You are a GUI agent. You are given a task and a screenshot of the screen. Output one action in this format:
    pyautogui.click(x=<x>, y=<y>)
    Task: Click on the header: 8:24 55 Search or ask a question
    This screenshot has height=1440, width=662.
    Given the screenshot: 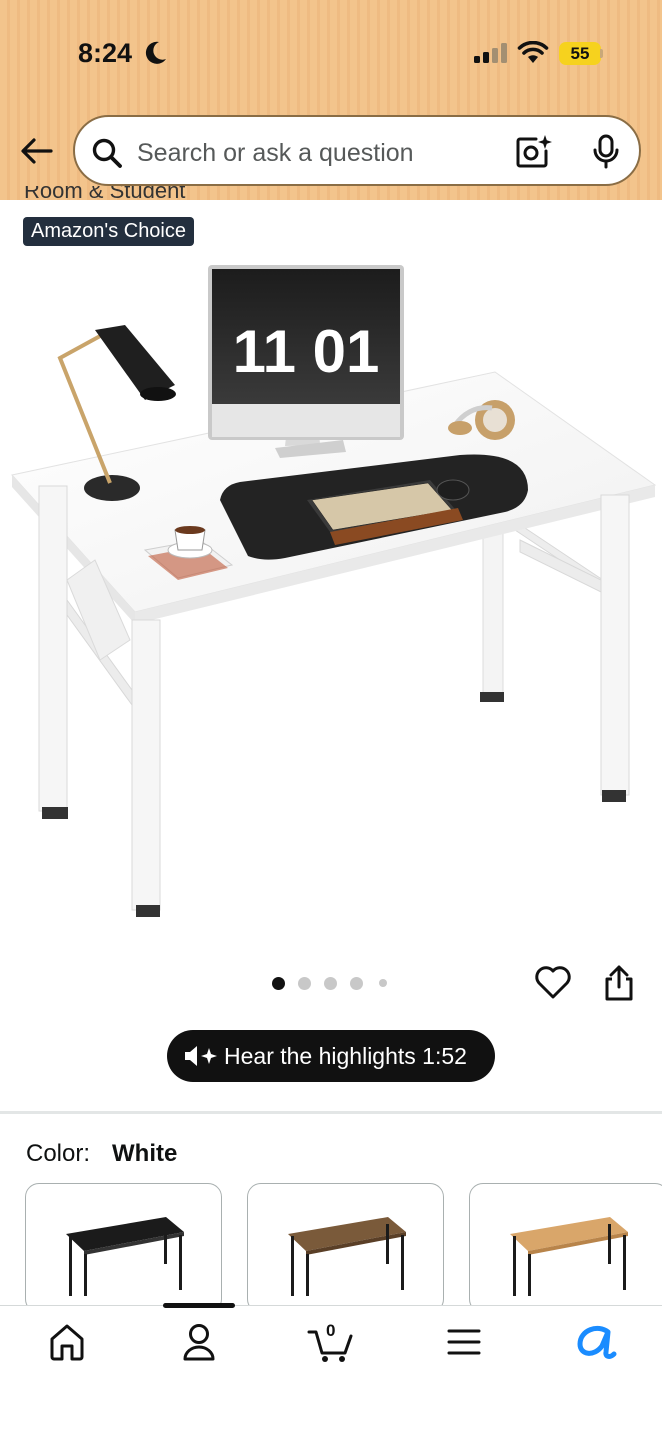 What is the action you would take?
    pyautogui.click(x=331, y=100)
    